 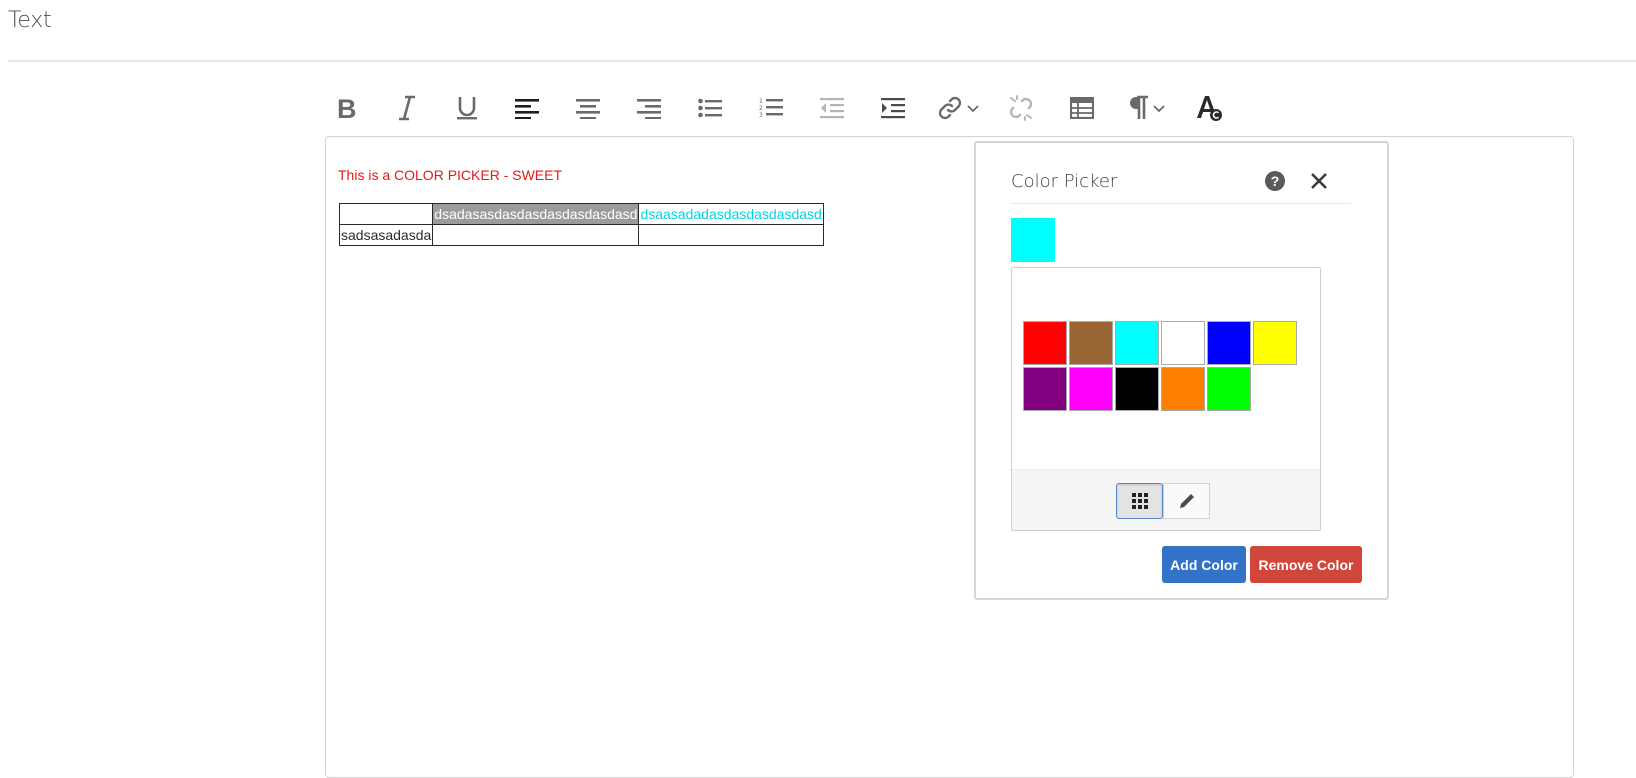 I want to click on align-left-icon, so click(x=527, y=109).